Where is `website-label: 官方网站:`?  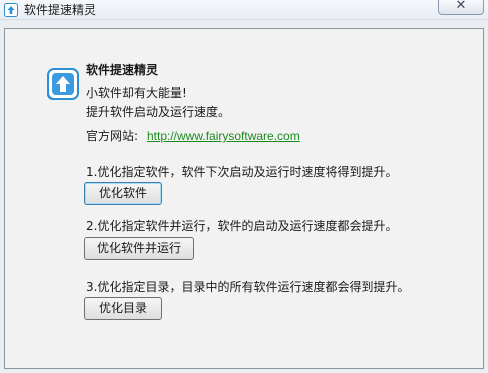 website-label: 官方网站: is located at coordinates (112, 136).